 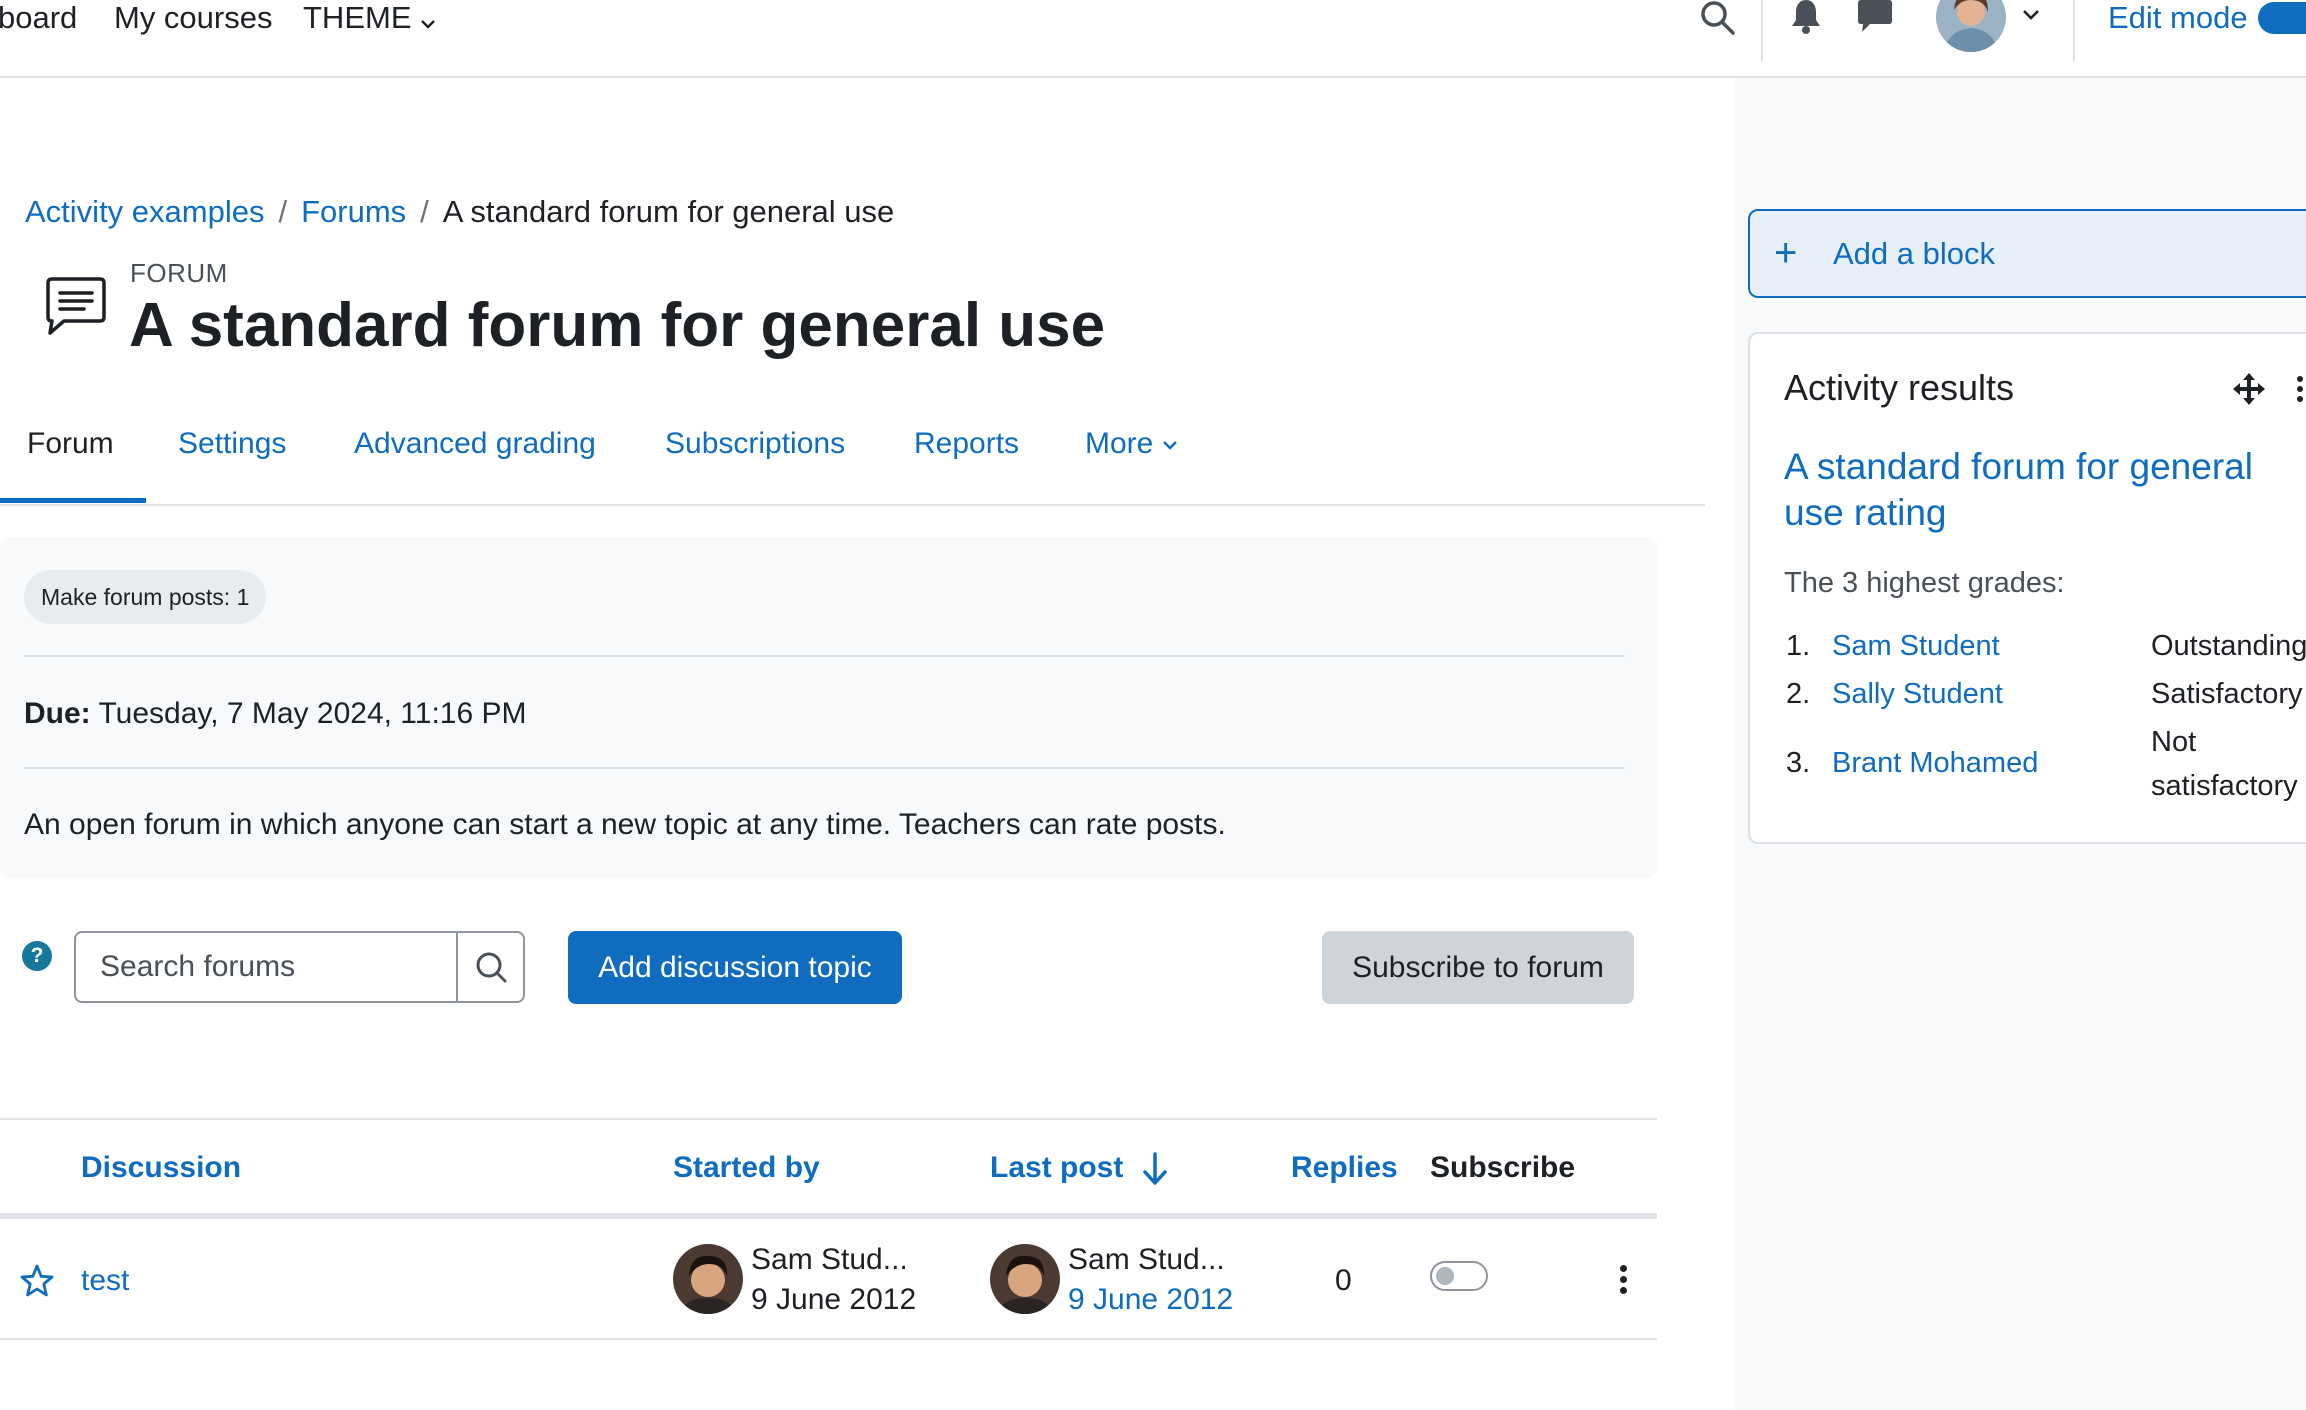 What do you see at coordinates (828, 1339) in the screenshot?
I see `row-border` at bounding box center [828, 1339].